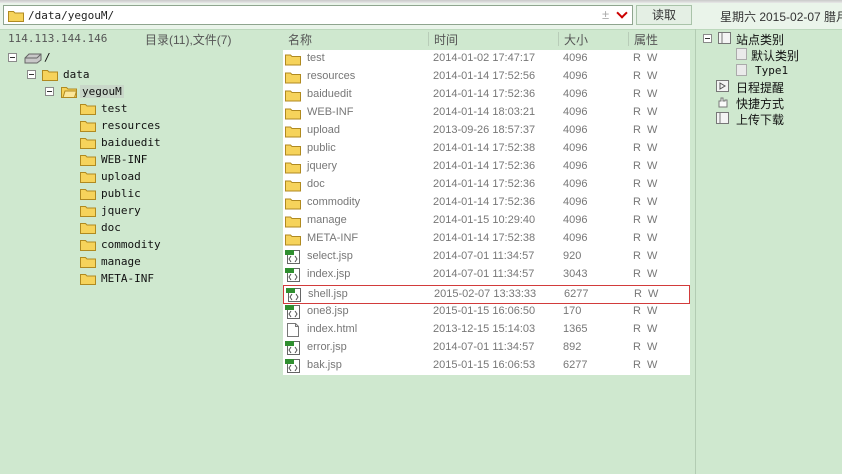 The image size is (842, 474). Describe the element at coordinates (140, 194) in the screenshot. I see `tree-node-child: public` at that location.